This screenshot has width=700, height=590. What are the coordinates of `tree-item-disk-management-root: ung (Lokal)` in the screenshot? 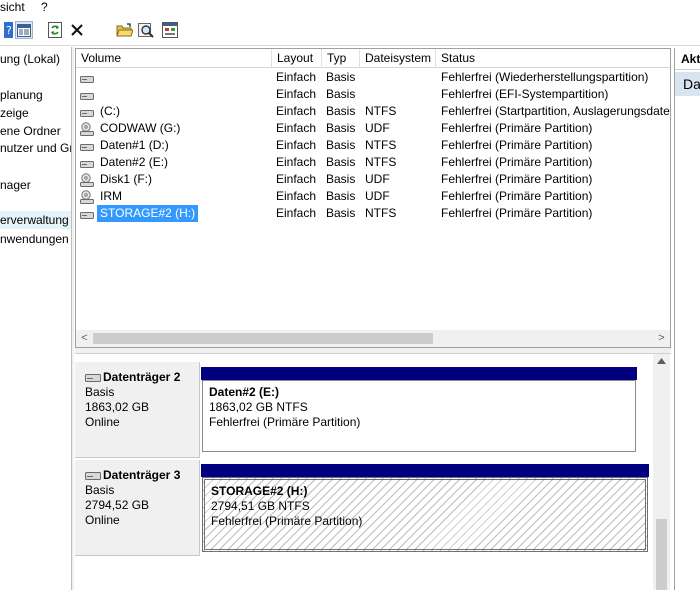 It's located at (30, 59).